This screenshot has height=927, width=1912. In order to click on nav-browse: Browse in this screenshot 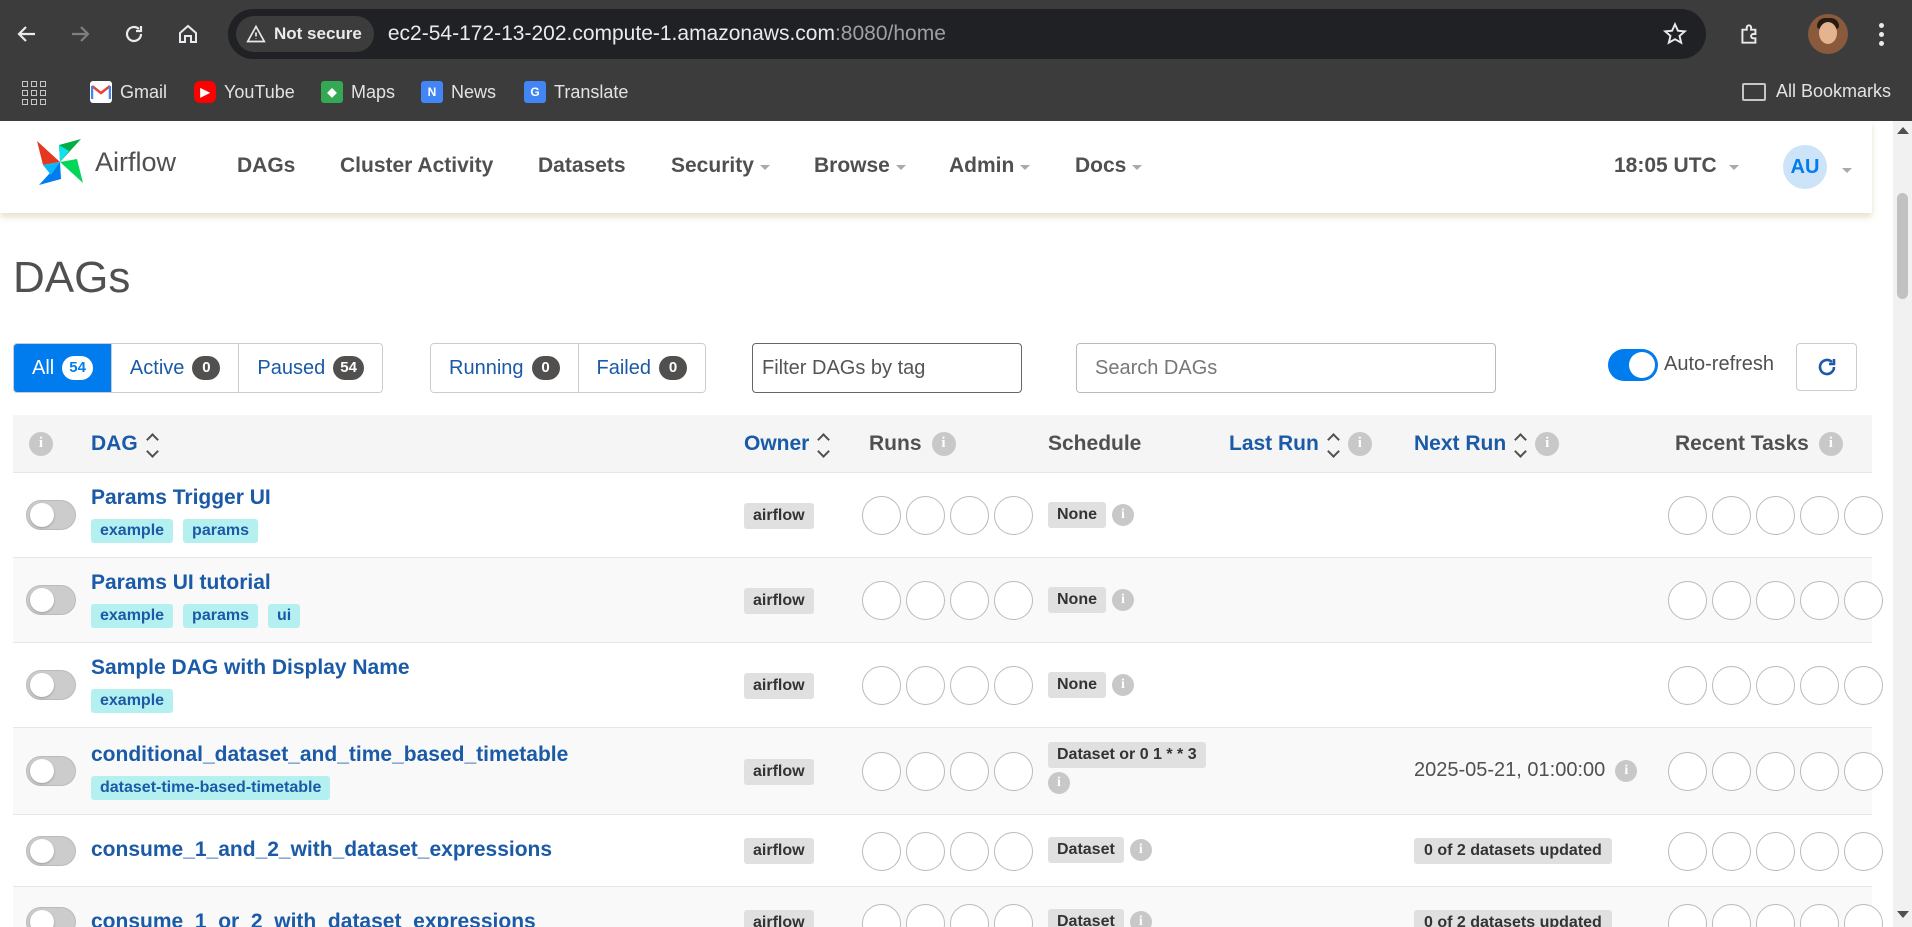, I will do `click(860, 166)`.